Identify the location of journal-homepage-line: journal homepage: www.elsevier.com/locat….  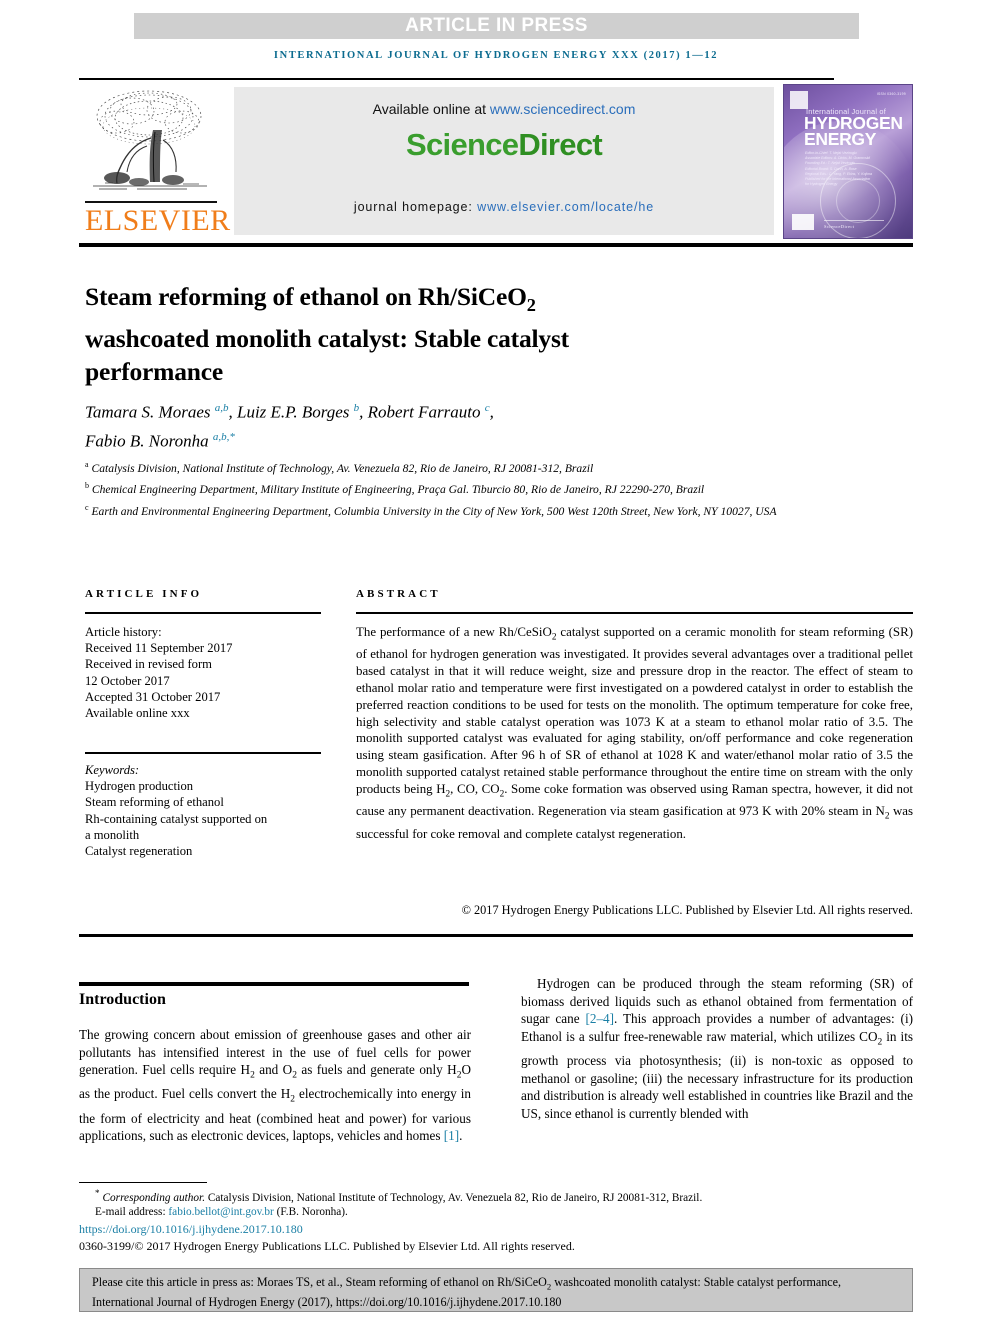
(504, 207).